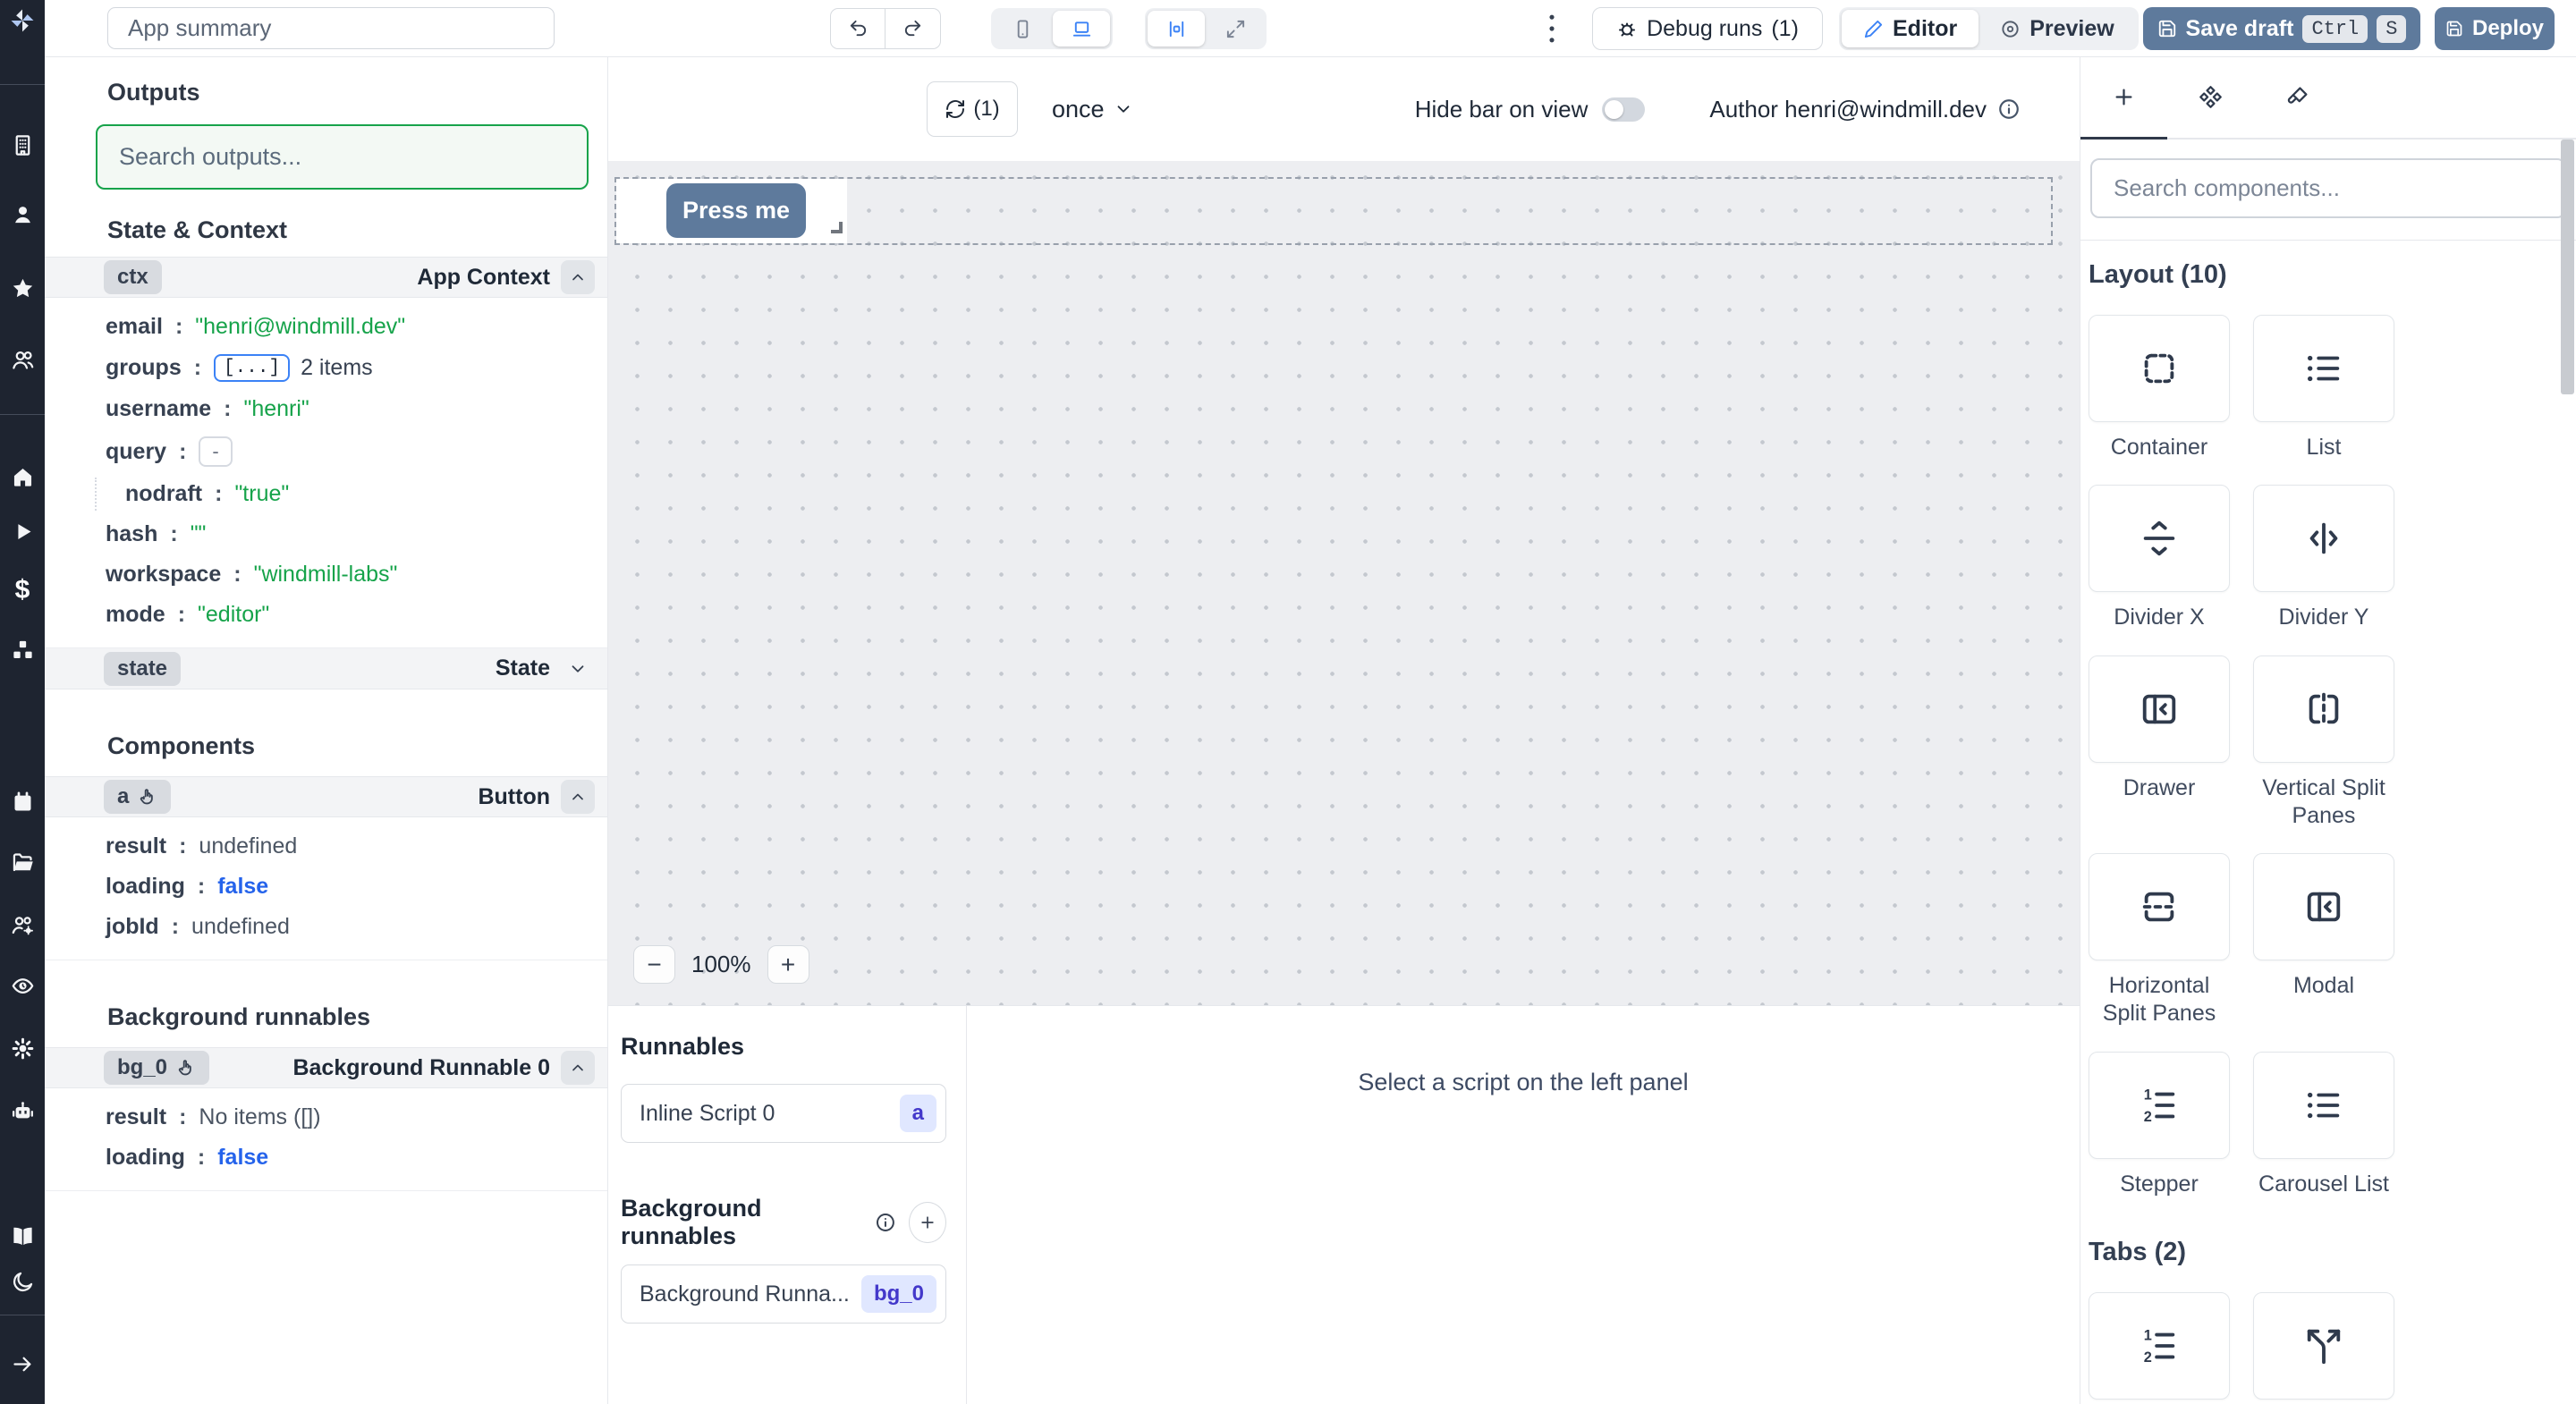 The width and height of the screenshot is (2576, 1404). Describe the element at coordinates (22, 1282) in the screenshot. I see `dark-mode-moon-icon` at that location.